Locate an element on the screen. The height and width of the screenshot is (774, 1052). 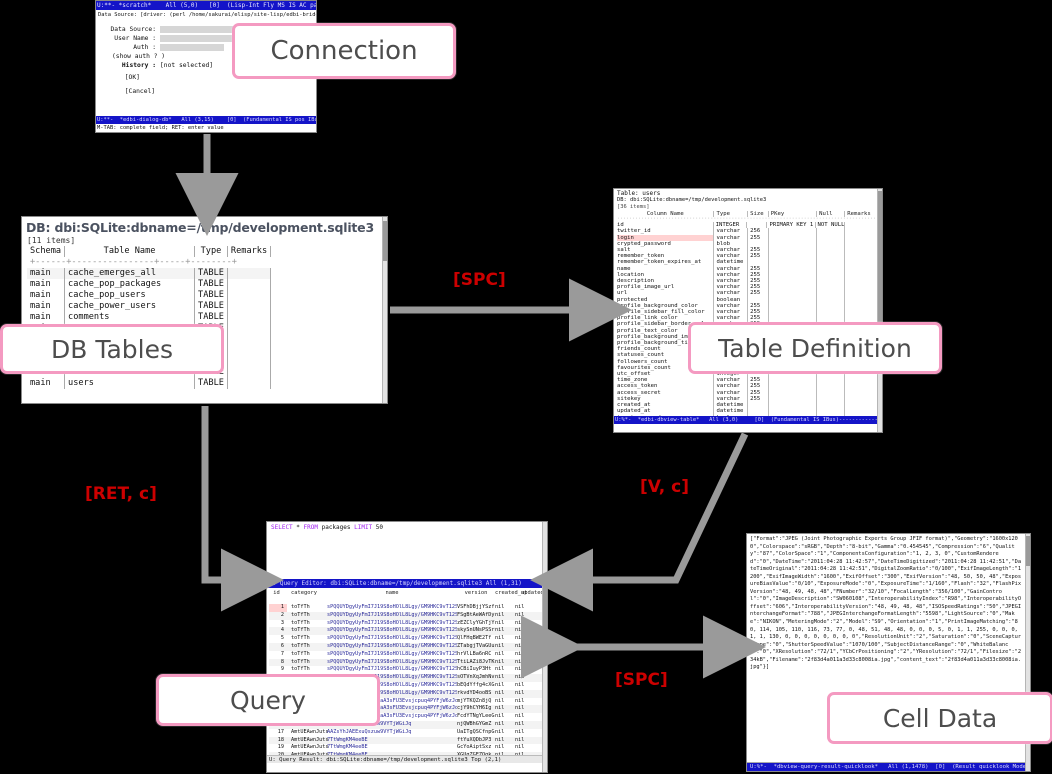
edge-label-query-to-celldata: [SPC] is located at coordinates (641, 680).